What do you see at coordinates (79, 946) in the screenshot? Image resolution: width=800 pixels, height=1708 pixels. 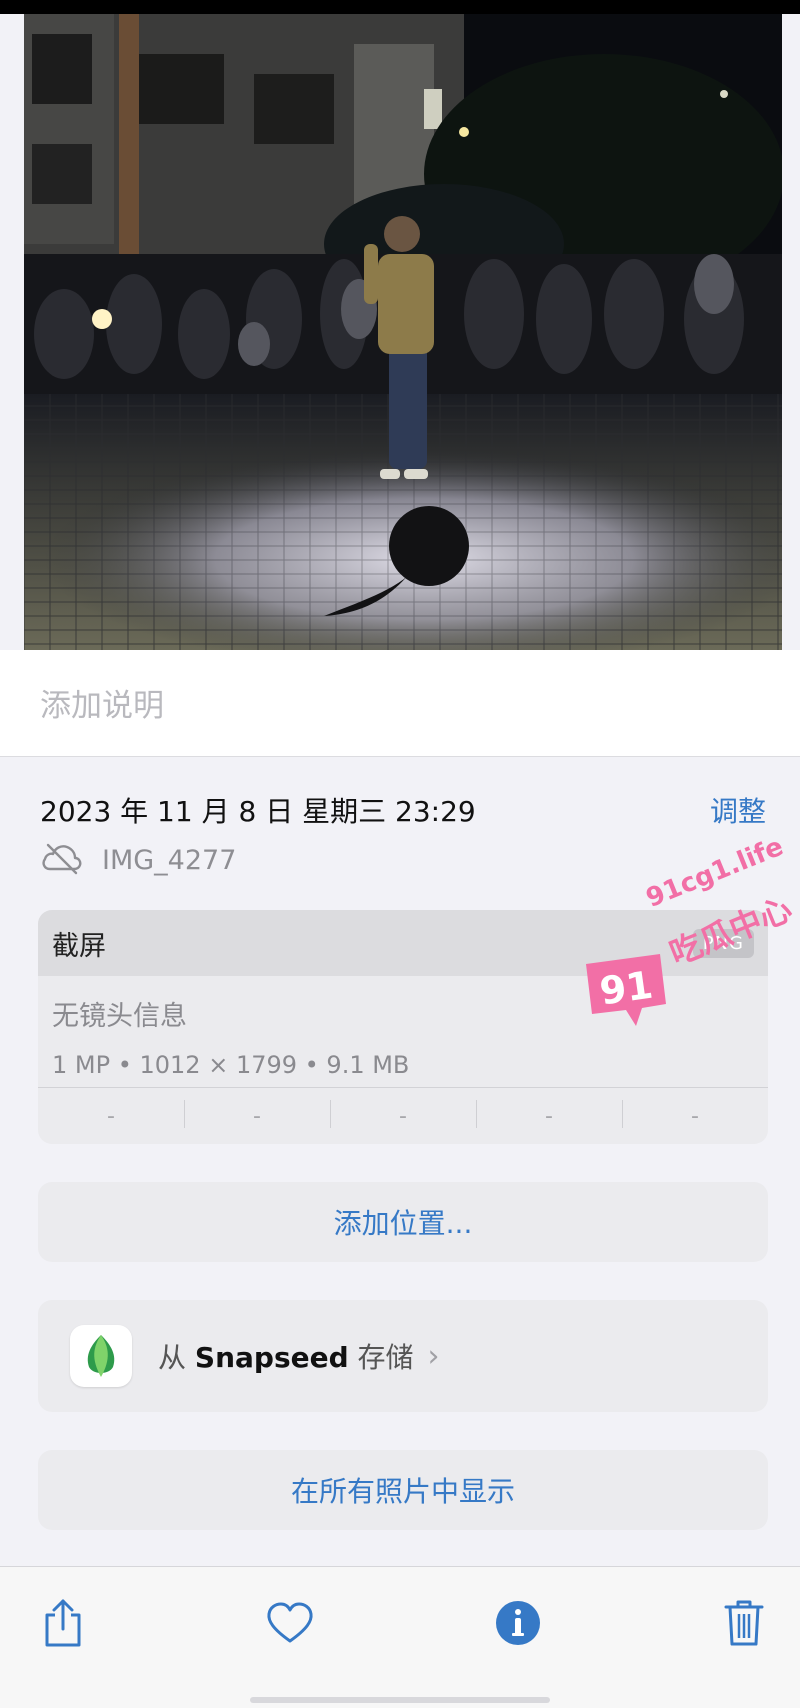 I see `metadata-title: 截屏` at bounding box center [79, 946].